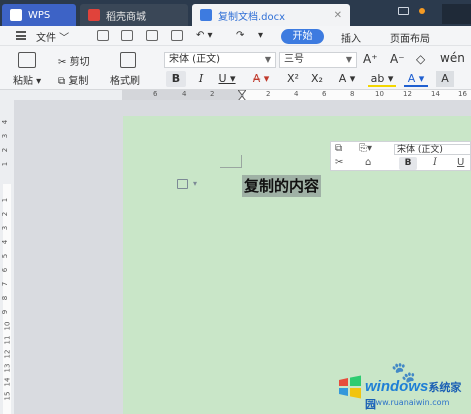 The image size is (471, 414). I want to click on format-painter-button: 格式刷, so click(125, 79).